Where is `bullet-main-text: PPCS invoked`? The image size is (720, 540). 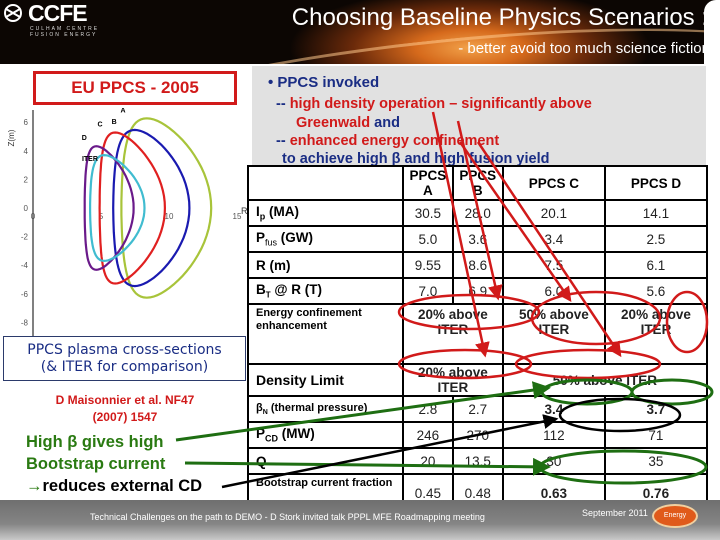
bullet-main-text: PPCS invoked is located at coordinates (328, 82).